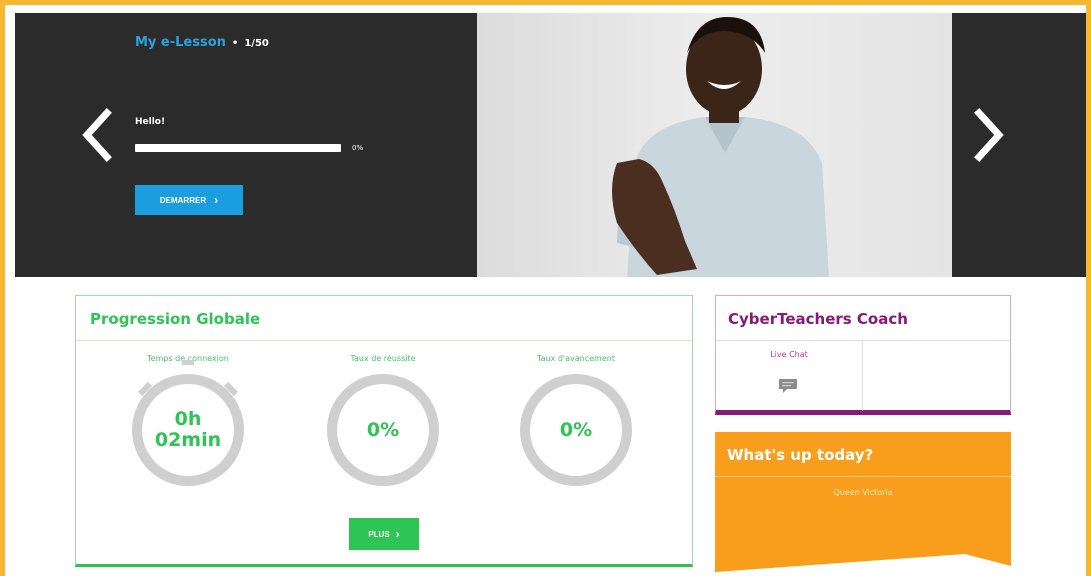  I want to click on more-button: PLUS ›, so click(384, 534).